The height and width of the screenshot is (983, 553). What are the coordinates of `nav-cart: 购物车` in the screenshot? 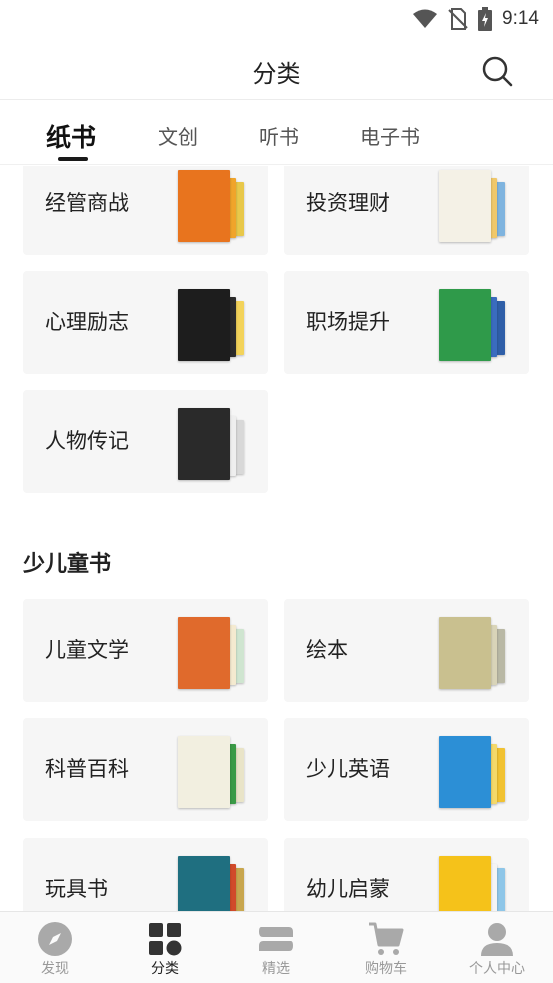 It's located at (386, 947).